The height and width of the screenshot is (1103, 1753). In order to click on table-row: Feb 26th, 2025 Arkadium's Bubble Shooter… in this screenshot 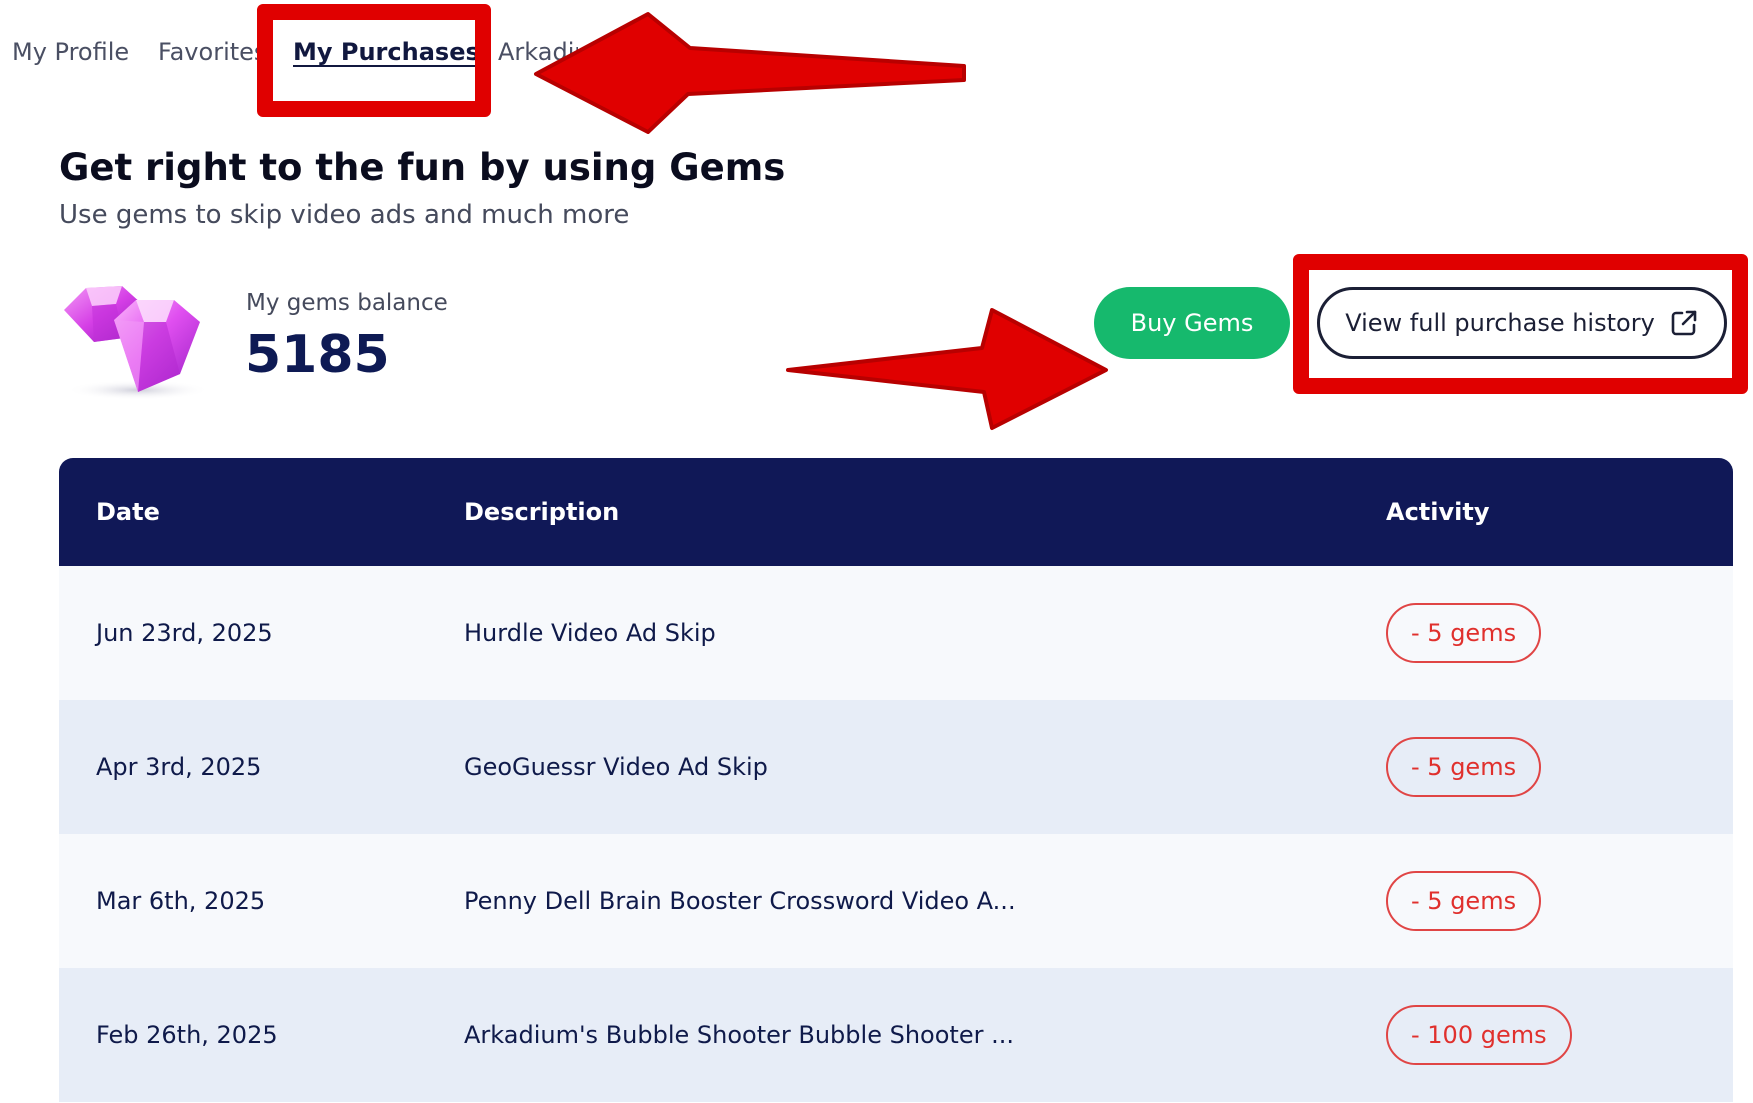, I will do `click(896, 1035)`.